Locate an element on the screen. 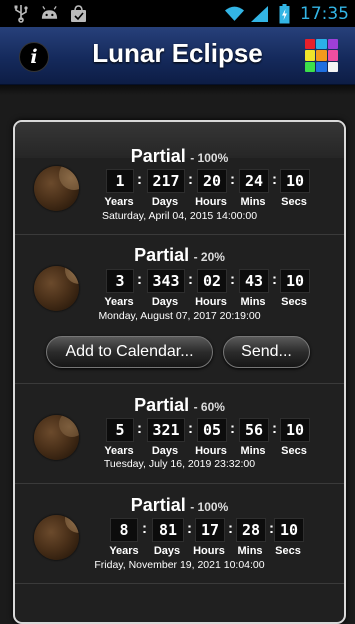  status-time: 17:35 is located at coordinates (324, 13).